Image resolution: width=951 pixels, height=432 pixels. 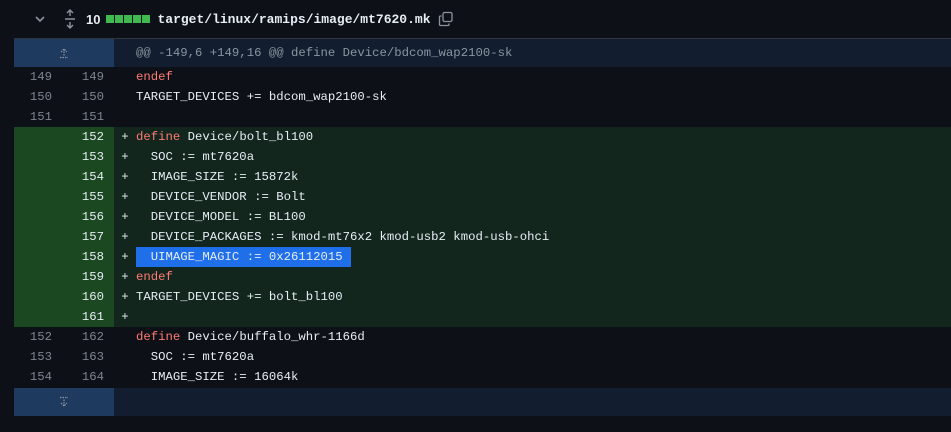 I want to click on context-line-row: 152 162 define Device/buffalo_whr-1166d, so click(x=482, y=337).